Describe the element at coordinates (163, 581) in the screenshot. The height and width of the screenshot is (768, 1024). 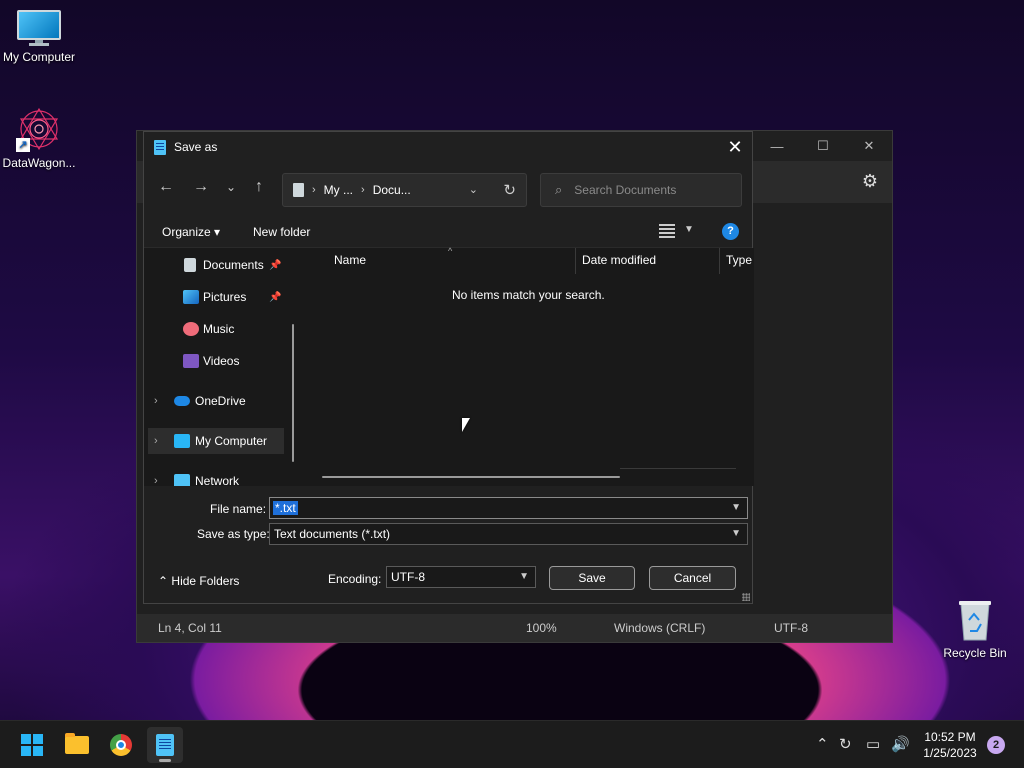
I see `chevron-up-icon: ⌃` at that location.